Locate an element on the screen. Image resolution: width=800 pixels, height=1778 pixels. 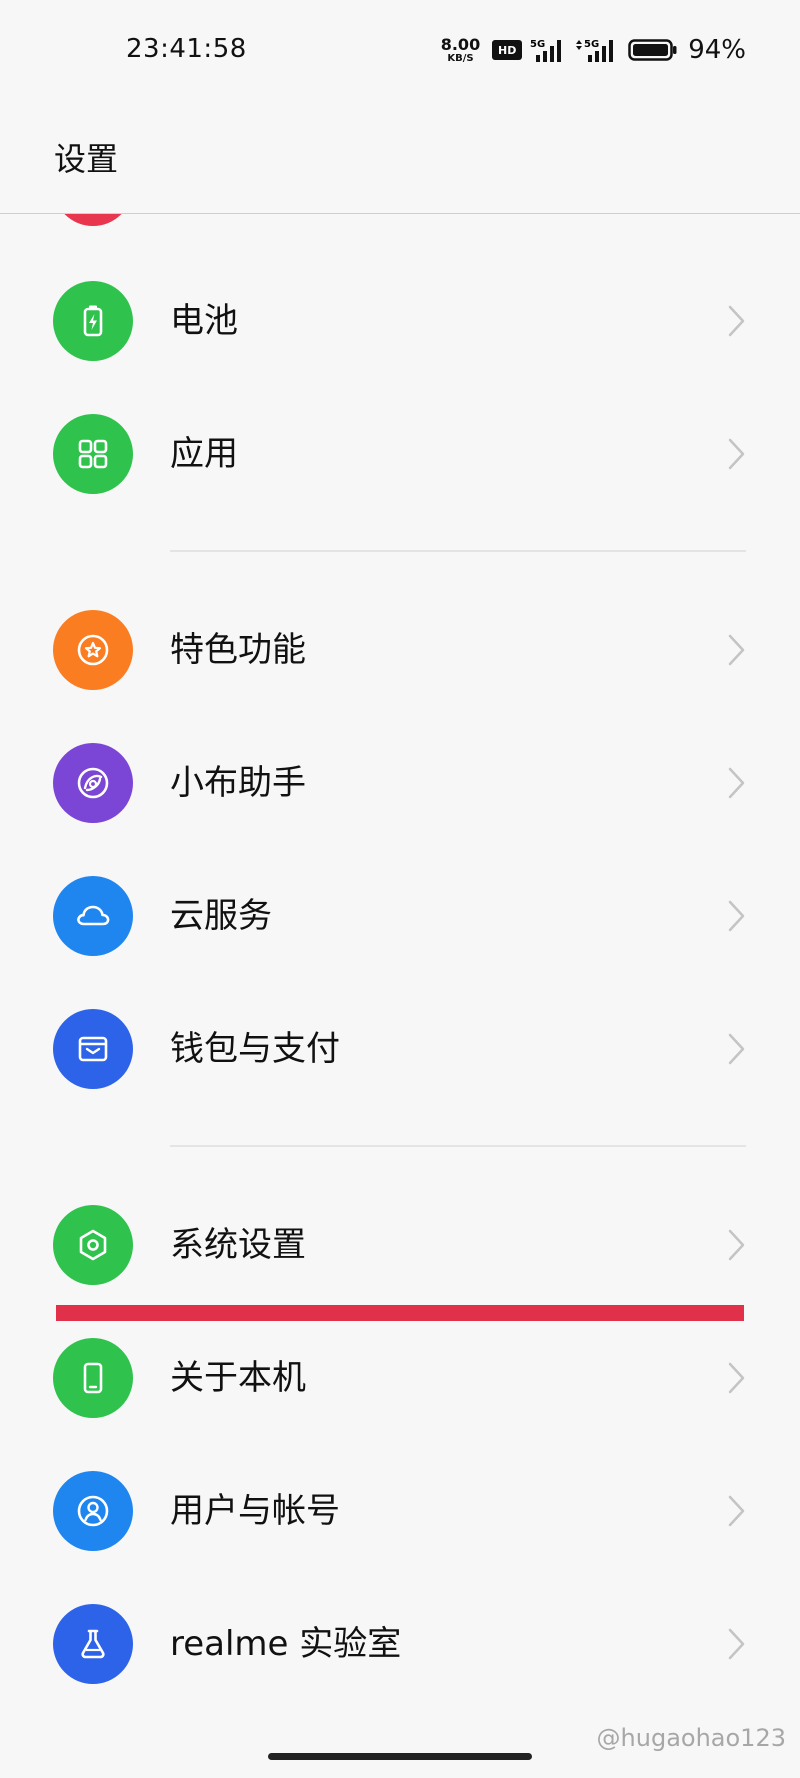
settings-item-label: 特色功能 is located at coordinates (238, 650).